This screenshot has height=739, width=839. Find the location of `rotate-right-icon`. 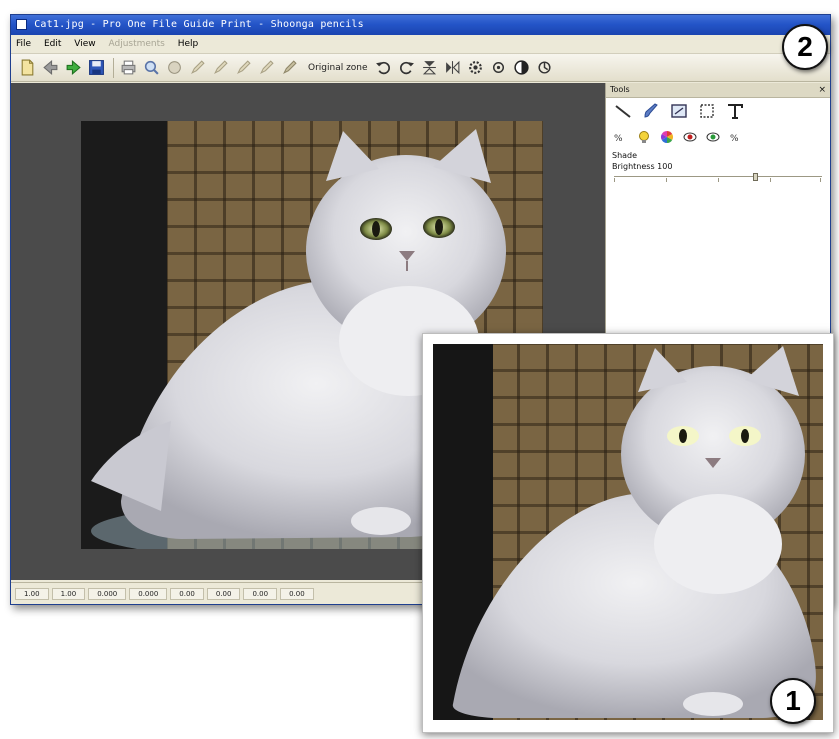

rotate-right-icon is located at coordinates (407, 68).